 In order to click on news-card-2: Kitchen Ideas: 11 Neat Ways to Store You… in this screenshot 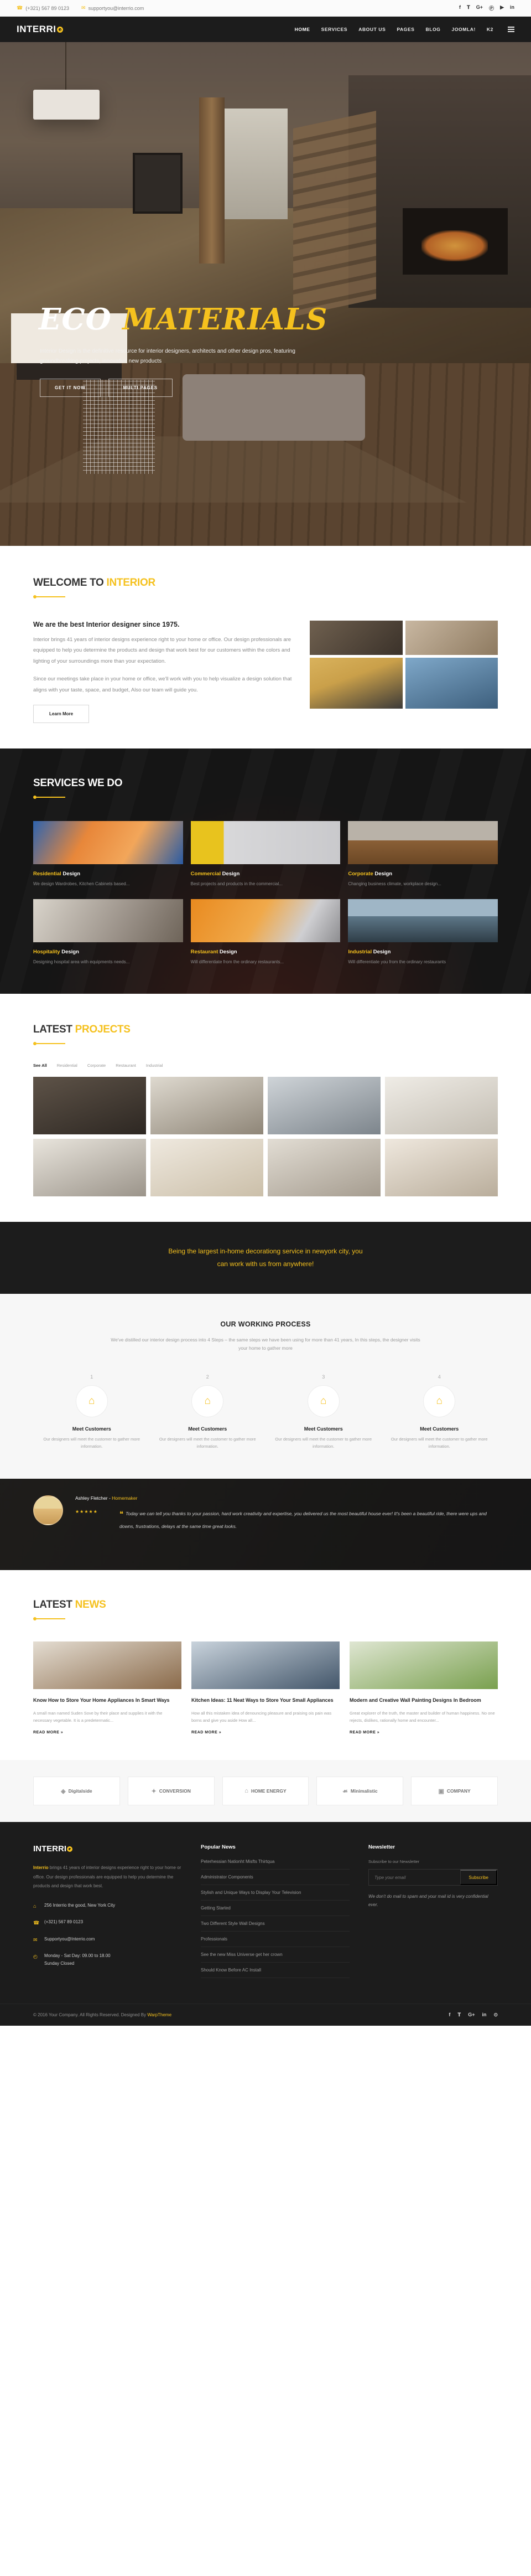, I will do `click(265, 1687)`.